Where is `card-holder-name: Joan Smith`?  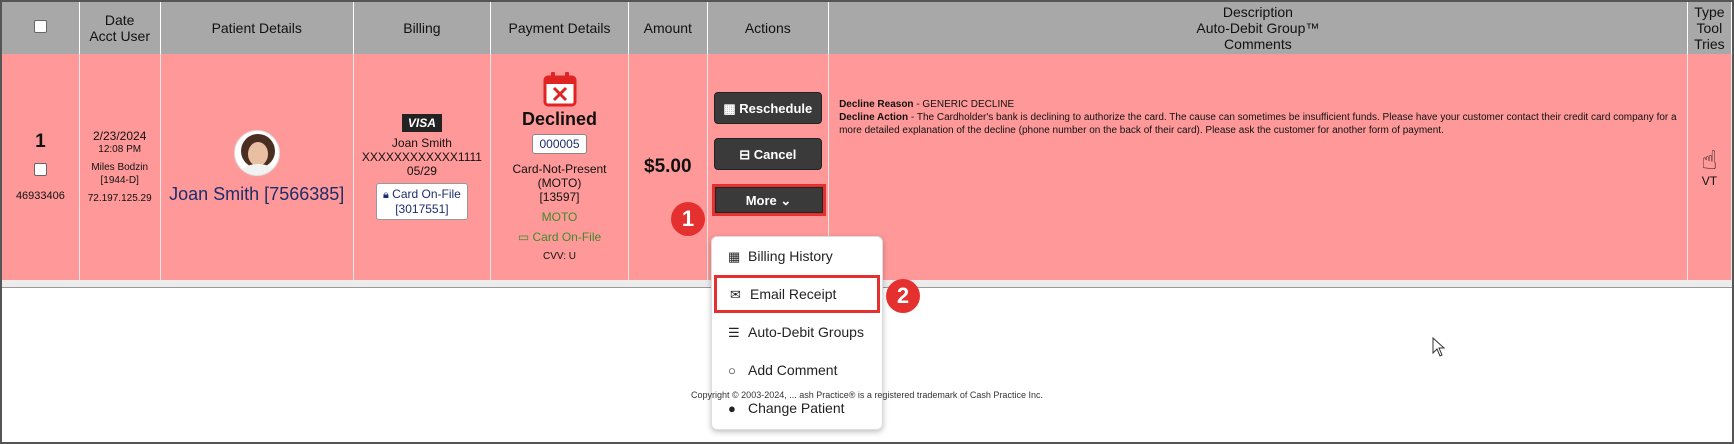
card-holder-name: Joan Smith is located at coordinates (421, 143).